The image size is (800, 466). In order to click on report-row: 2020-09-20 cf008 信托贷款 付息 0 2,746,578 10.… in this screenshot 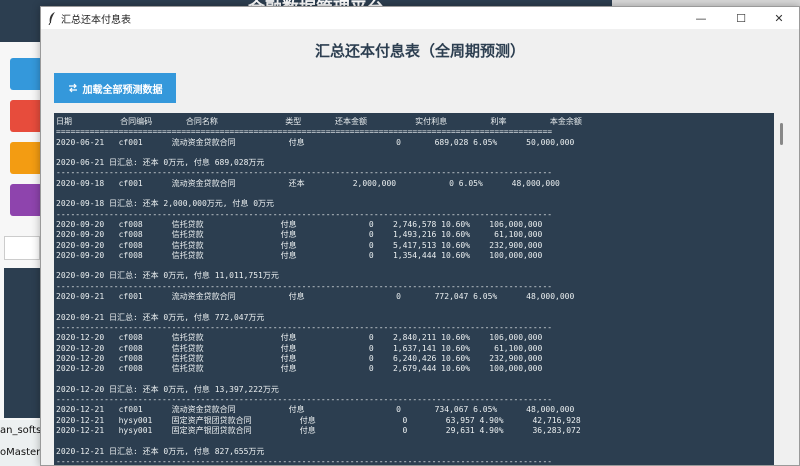, I will do `click(299, 224)`.